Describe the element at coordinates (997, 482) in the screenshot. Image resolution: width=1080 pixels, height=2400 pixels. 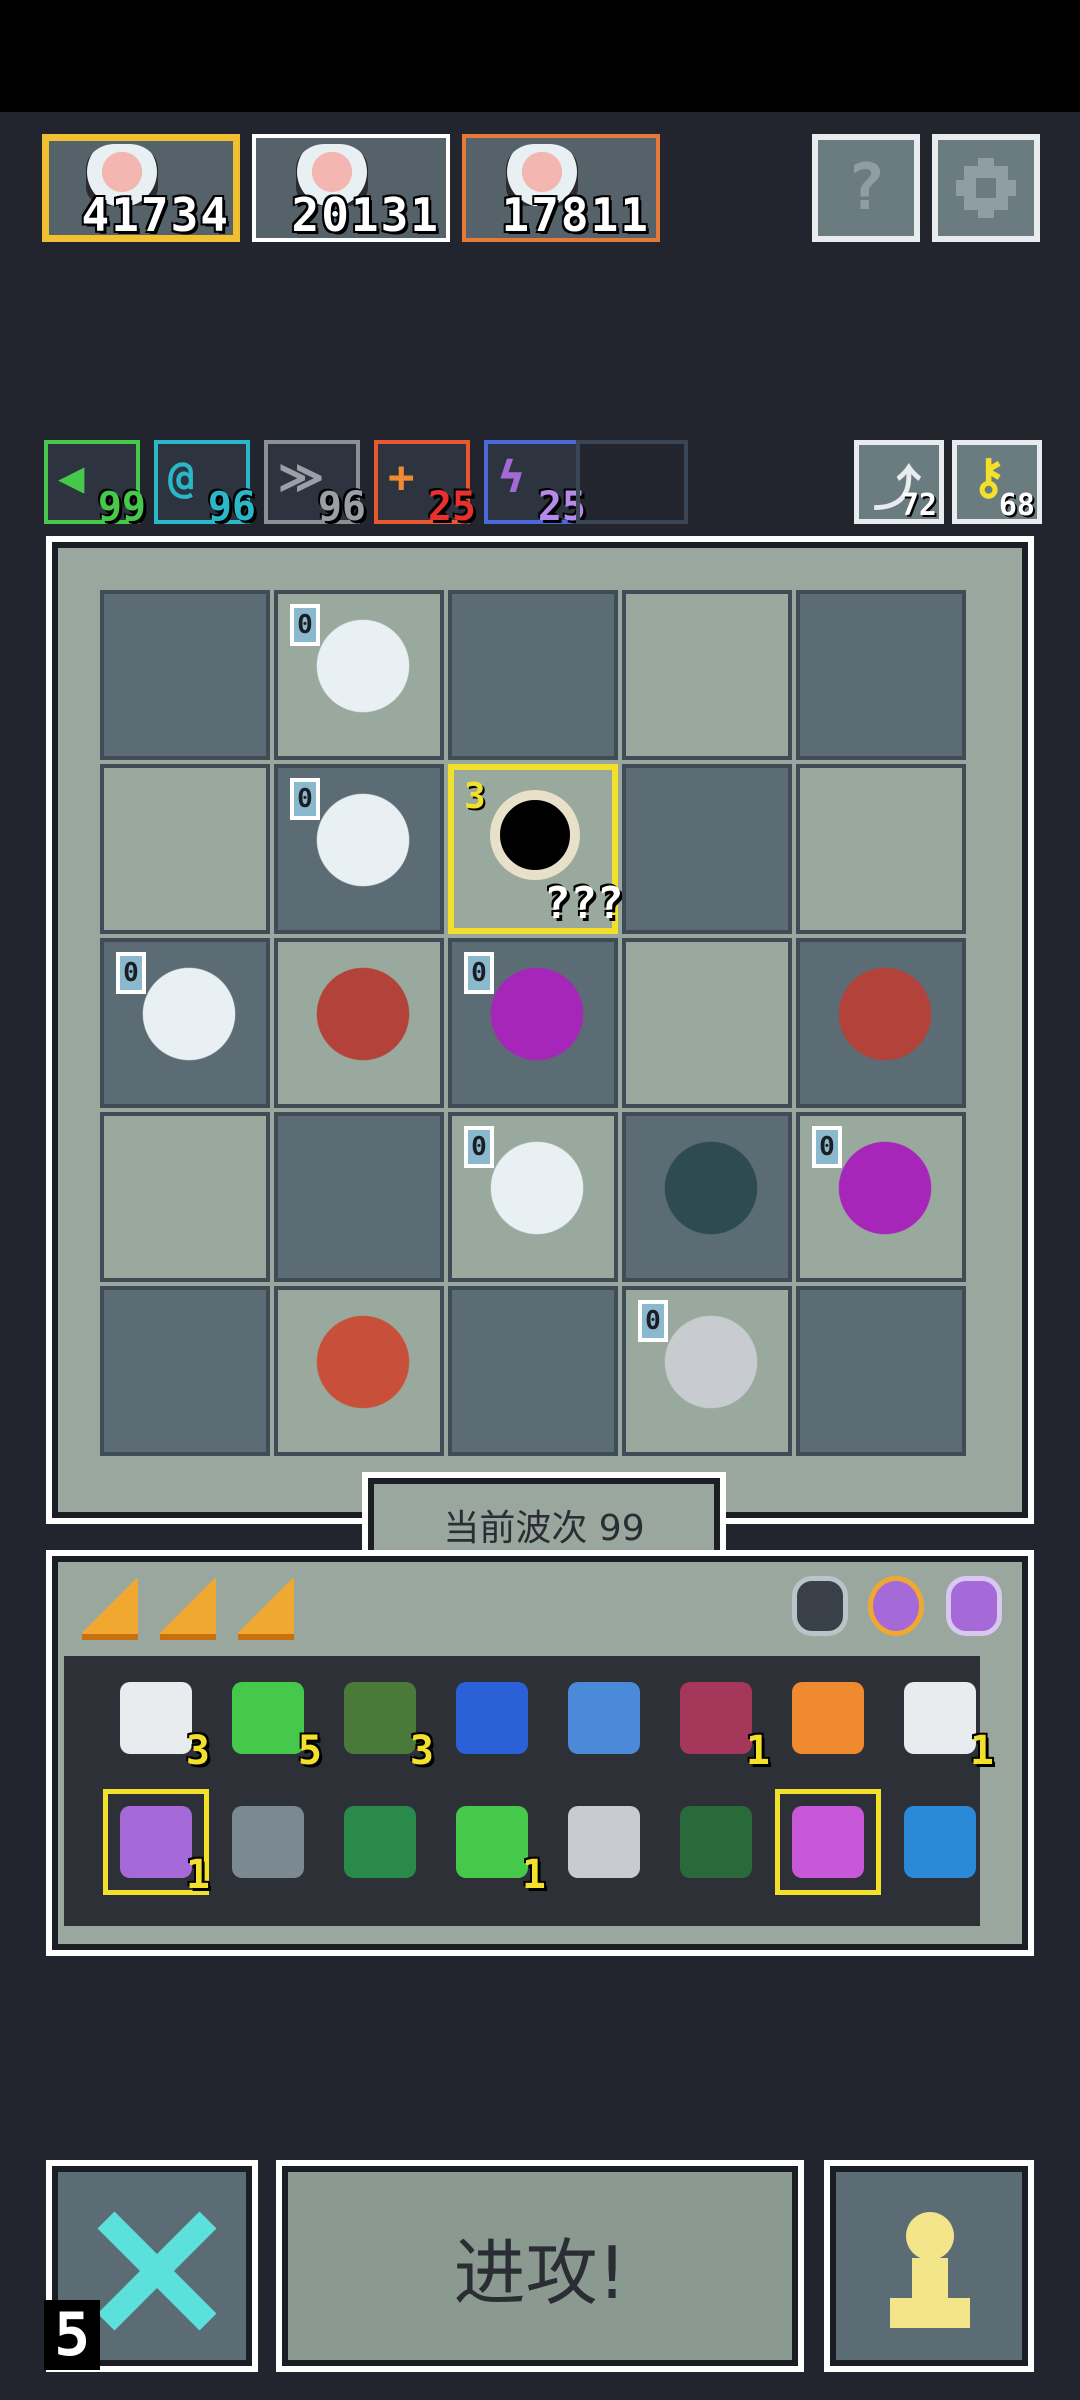
I see `key-counter: ⚷ 68` at that location.